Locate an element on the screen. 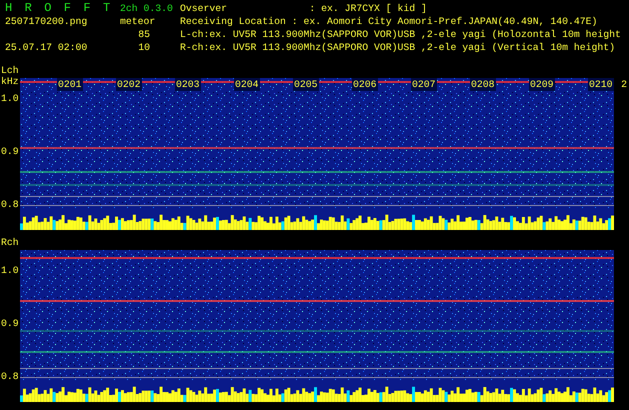  info-line: Receiving Location : ex. Aomori City Aomori-Pref.JAPAN(40.49N, 140.47E) is located at coordinates (389, 21).